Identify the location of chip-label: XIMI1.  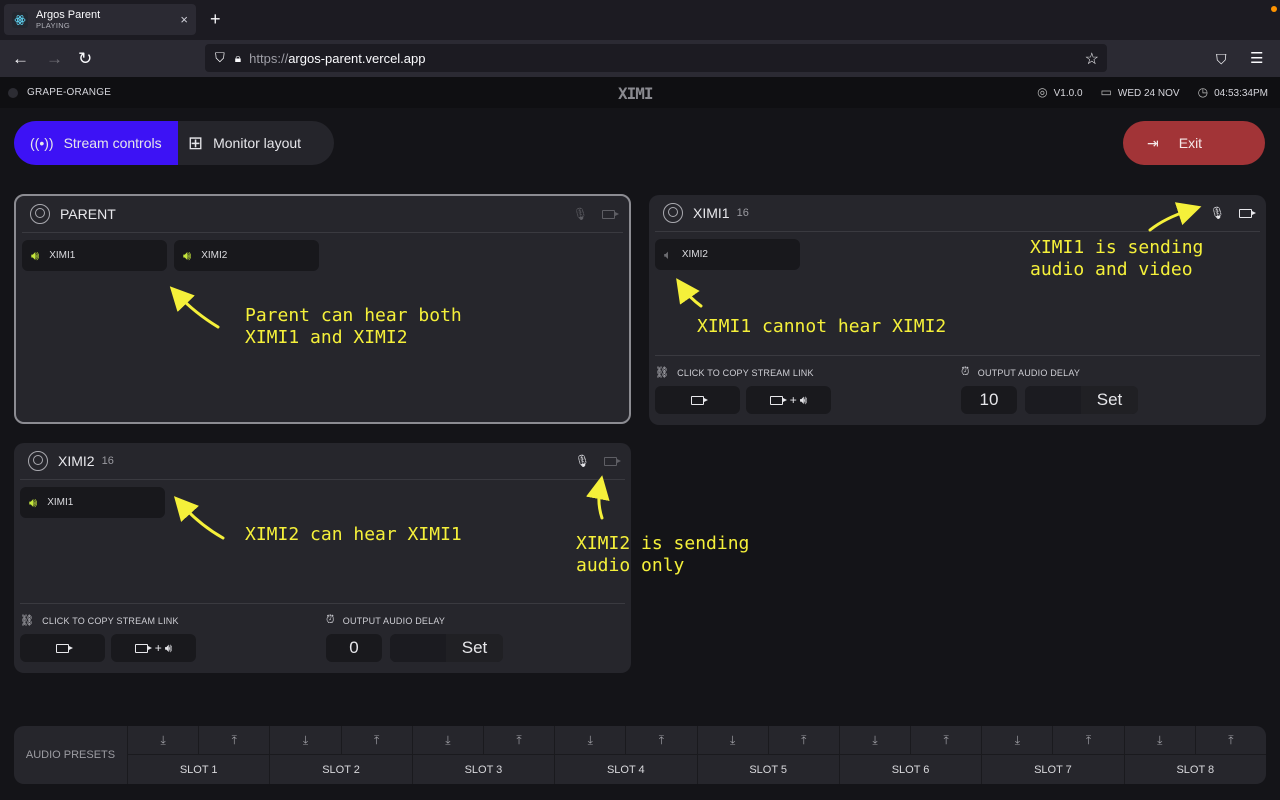
(62, 255).